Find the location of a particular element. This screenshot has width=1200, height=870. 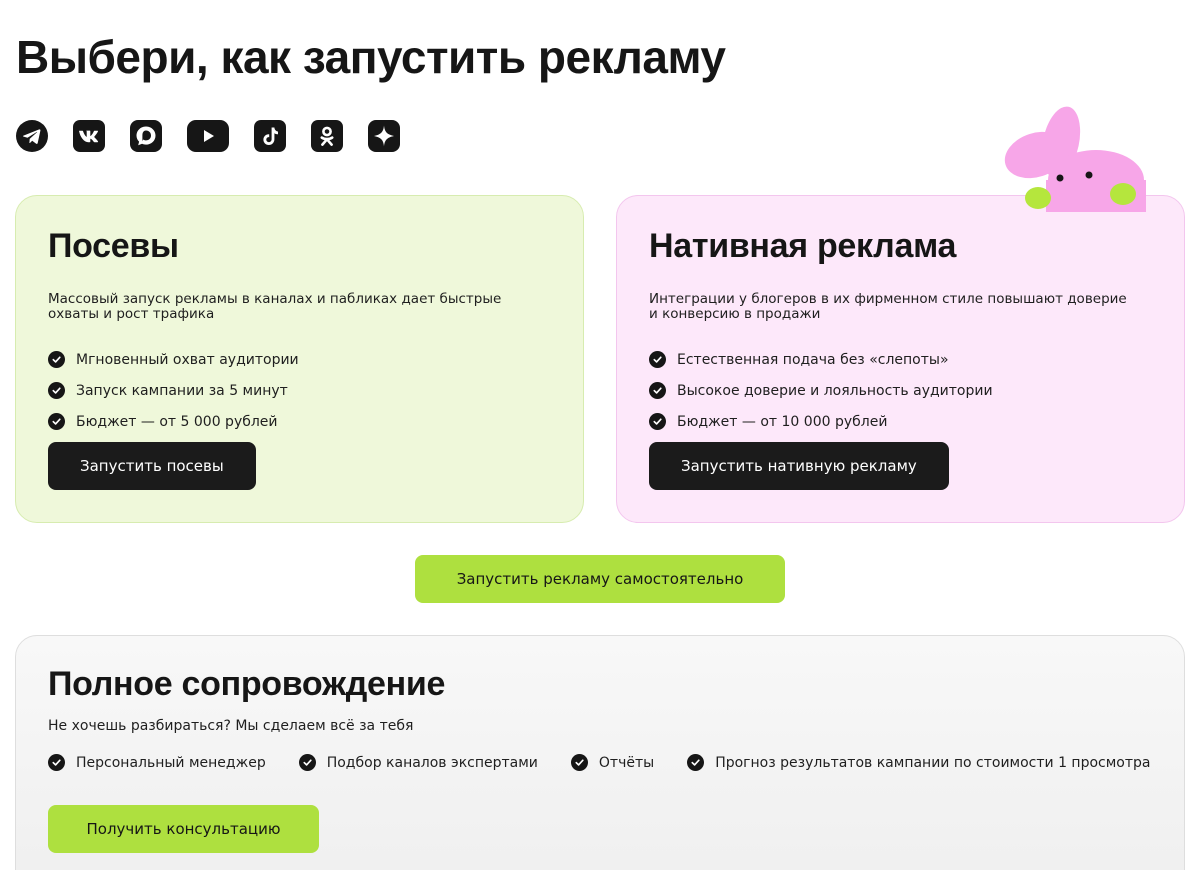

social-links is located at coordinates (208, 136).